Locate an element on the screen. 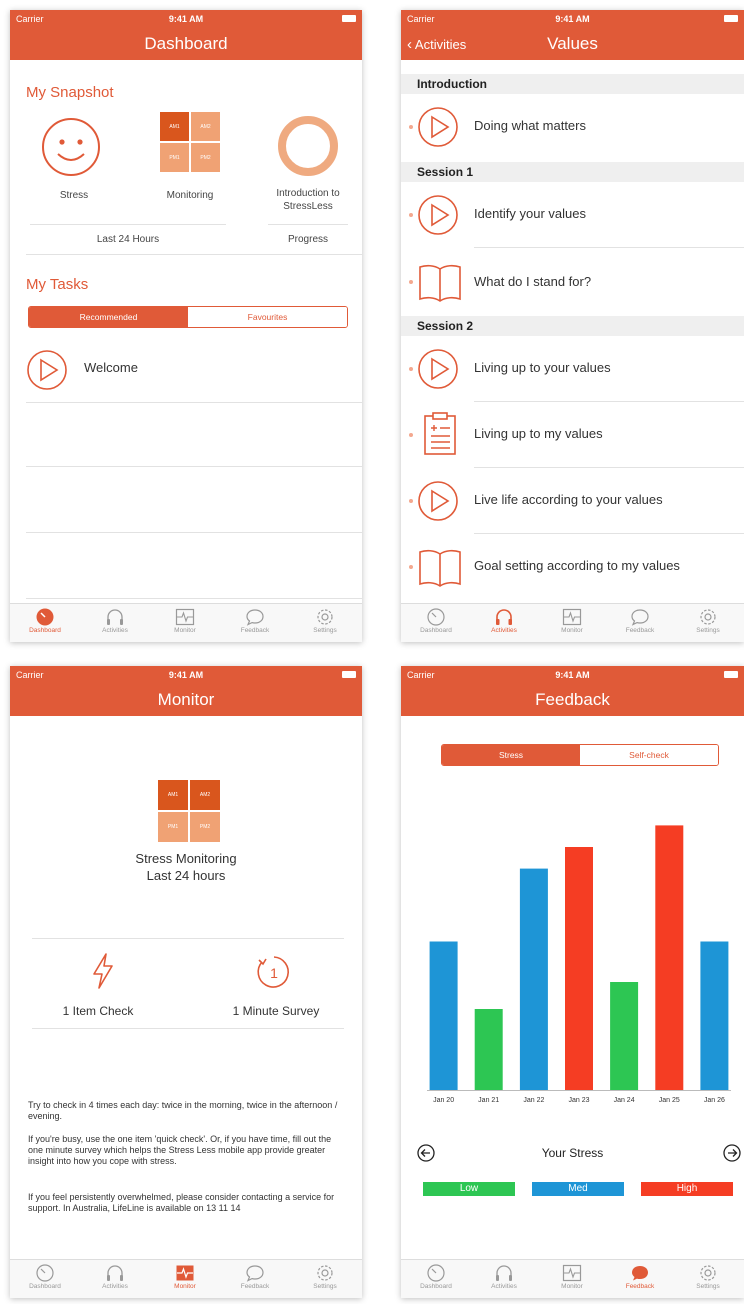 The width and height of the screenshot is (744, 1304). legend-med: Med is located at coordinates (578, 1189).